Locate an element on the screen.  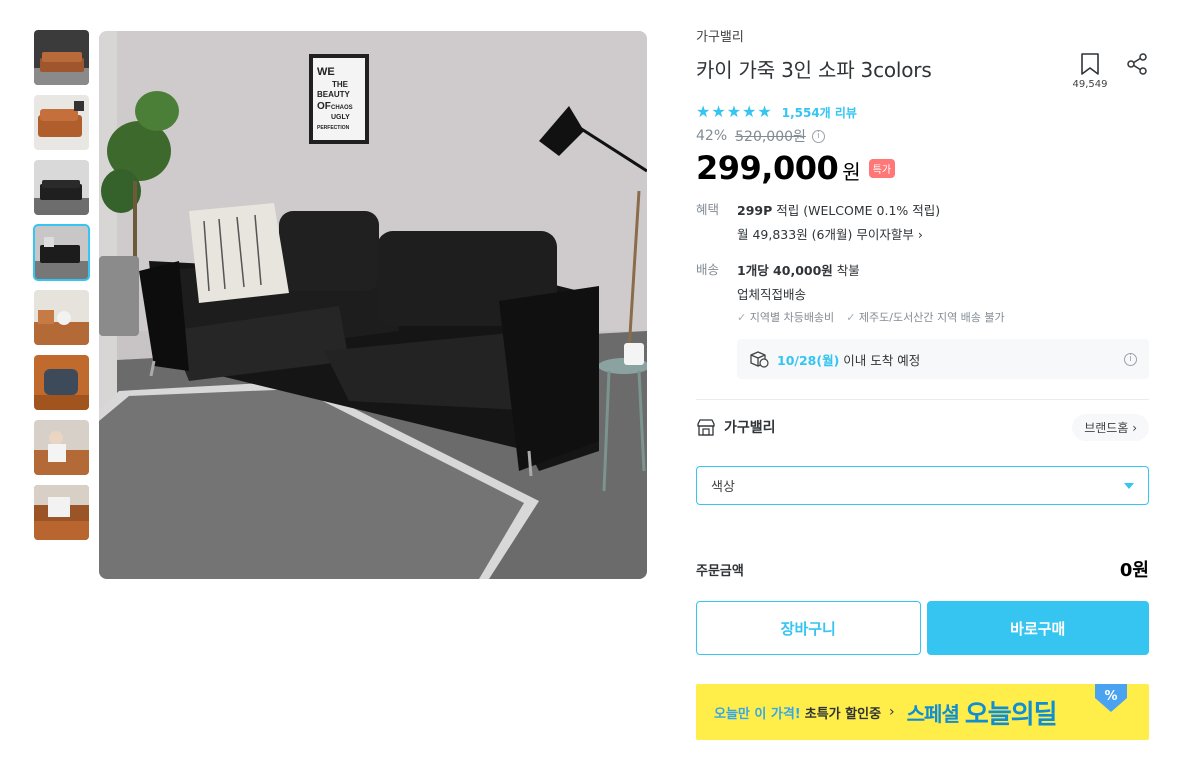
thumbnail-list is located at coordinates (61, 290).